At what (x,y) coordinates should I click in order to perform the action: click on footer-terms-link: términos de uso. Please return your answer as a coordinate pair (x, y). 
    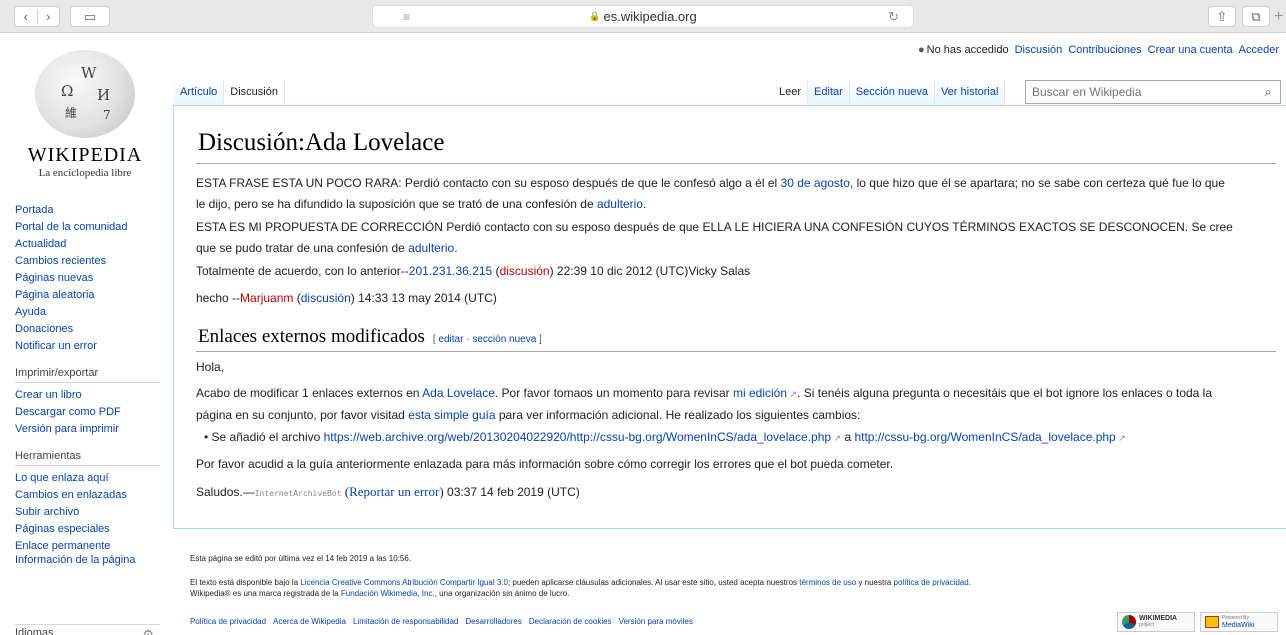
    Looking at the image, I should click on (827, 582).